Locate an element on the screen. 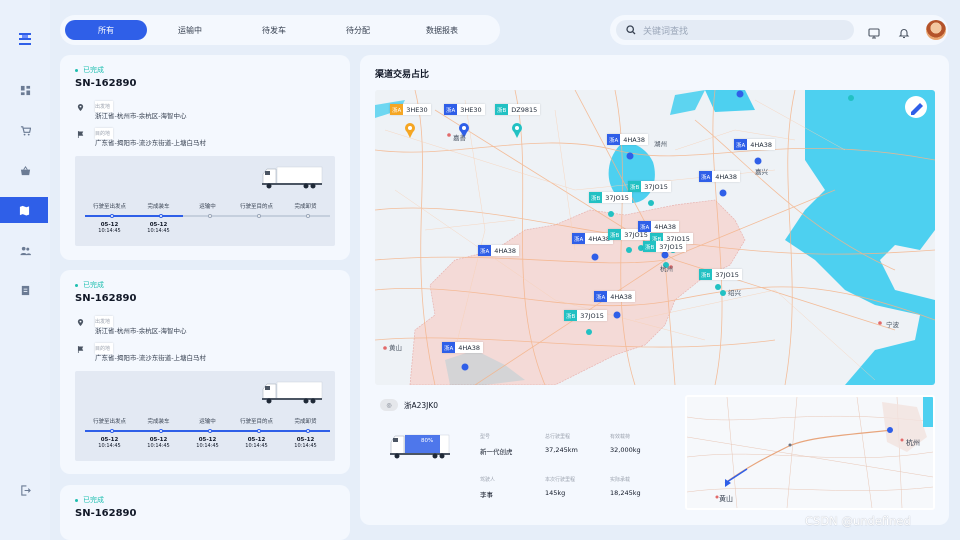 The width and height of the screenshot is (960, 540). dashboard-icon is located at coordinates (25, 90).